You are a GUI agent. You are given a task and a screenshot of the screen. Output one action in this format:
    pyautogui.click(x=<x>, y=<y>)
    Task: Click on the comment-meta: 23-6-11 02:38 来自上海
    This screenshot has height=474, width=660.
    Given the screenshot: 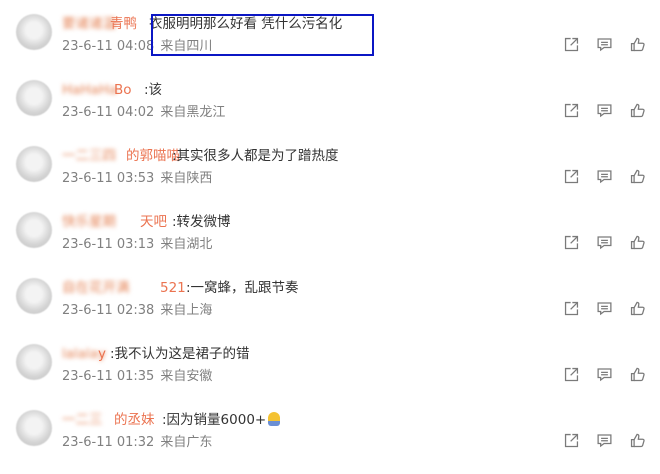 What is the action you would take?
    pyautogui.click(x=137, y=311)
    